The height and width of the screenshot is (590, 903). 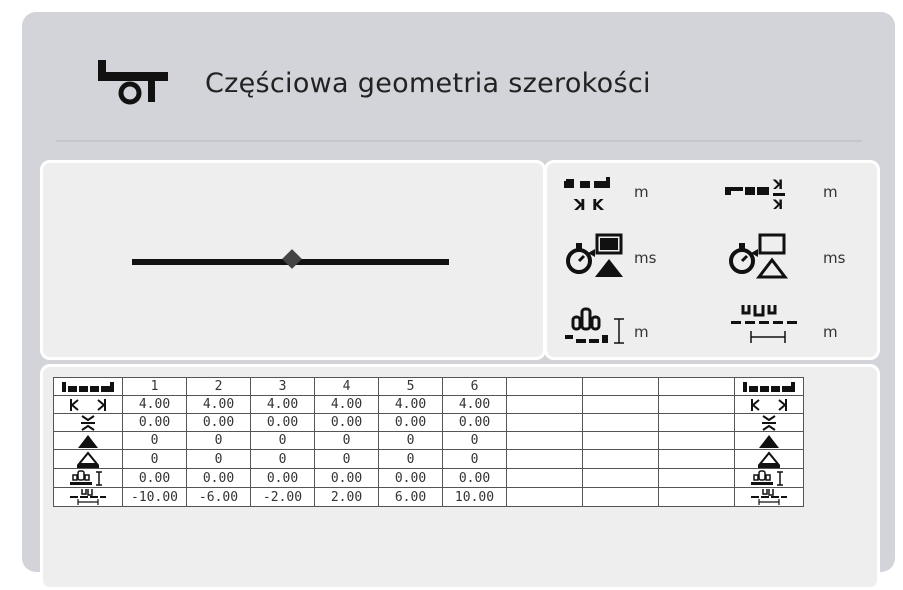 I want to click on offset-y-icon, so click(x=769, y=478).